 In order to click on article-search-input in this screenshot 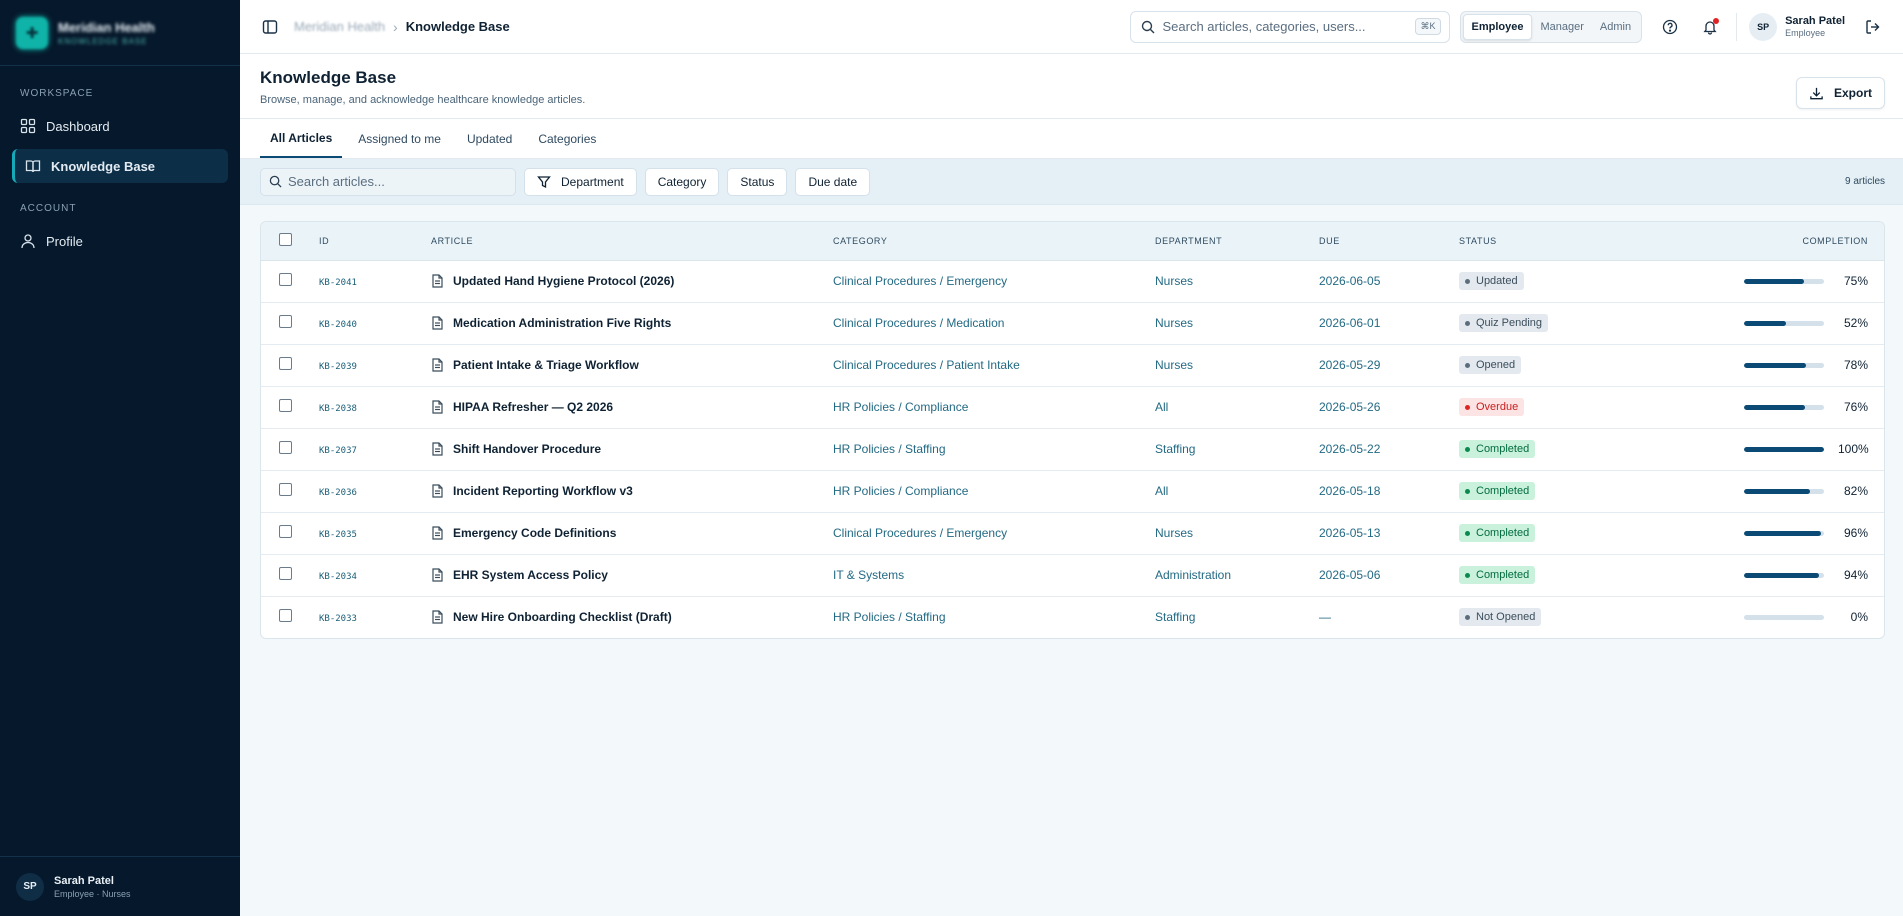, I will do `click(397, 181)`.